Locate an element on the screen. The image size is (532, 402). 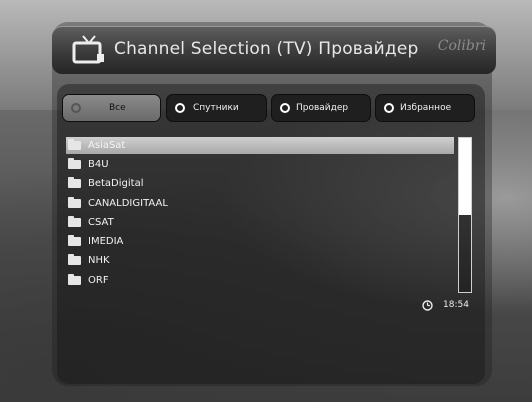
list-item: CANALDIGITAAL is located at coordinates (260, 203).